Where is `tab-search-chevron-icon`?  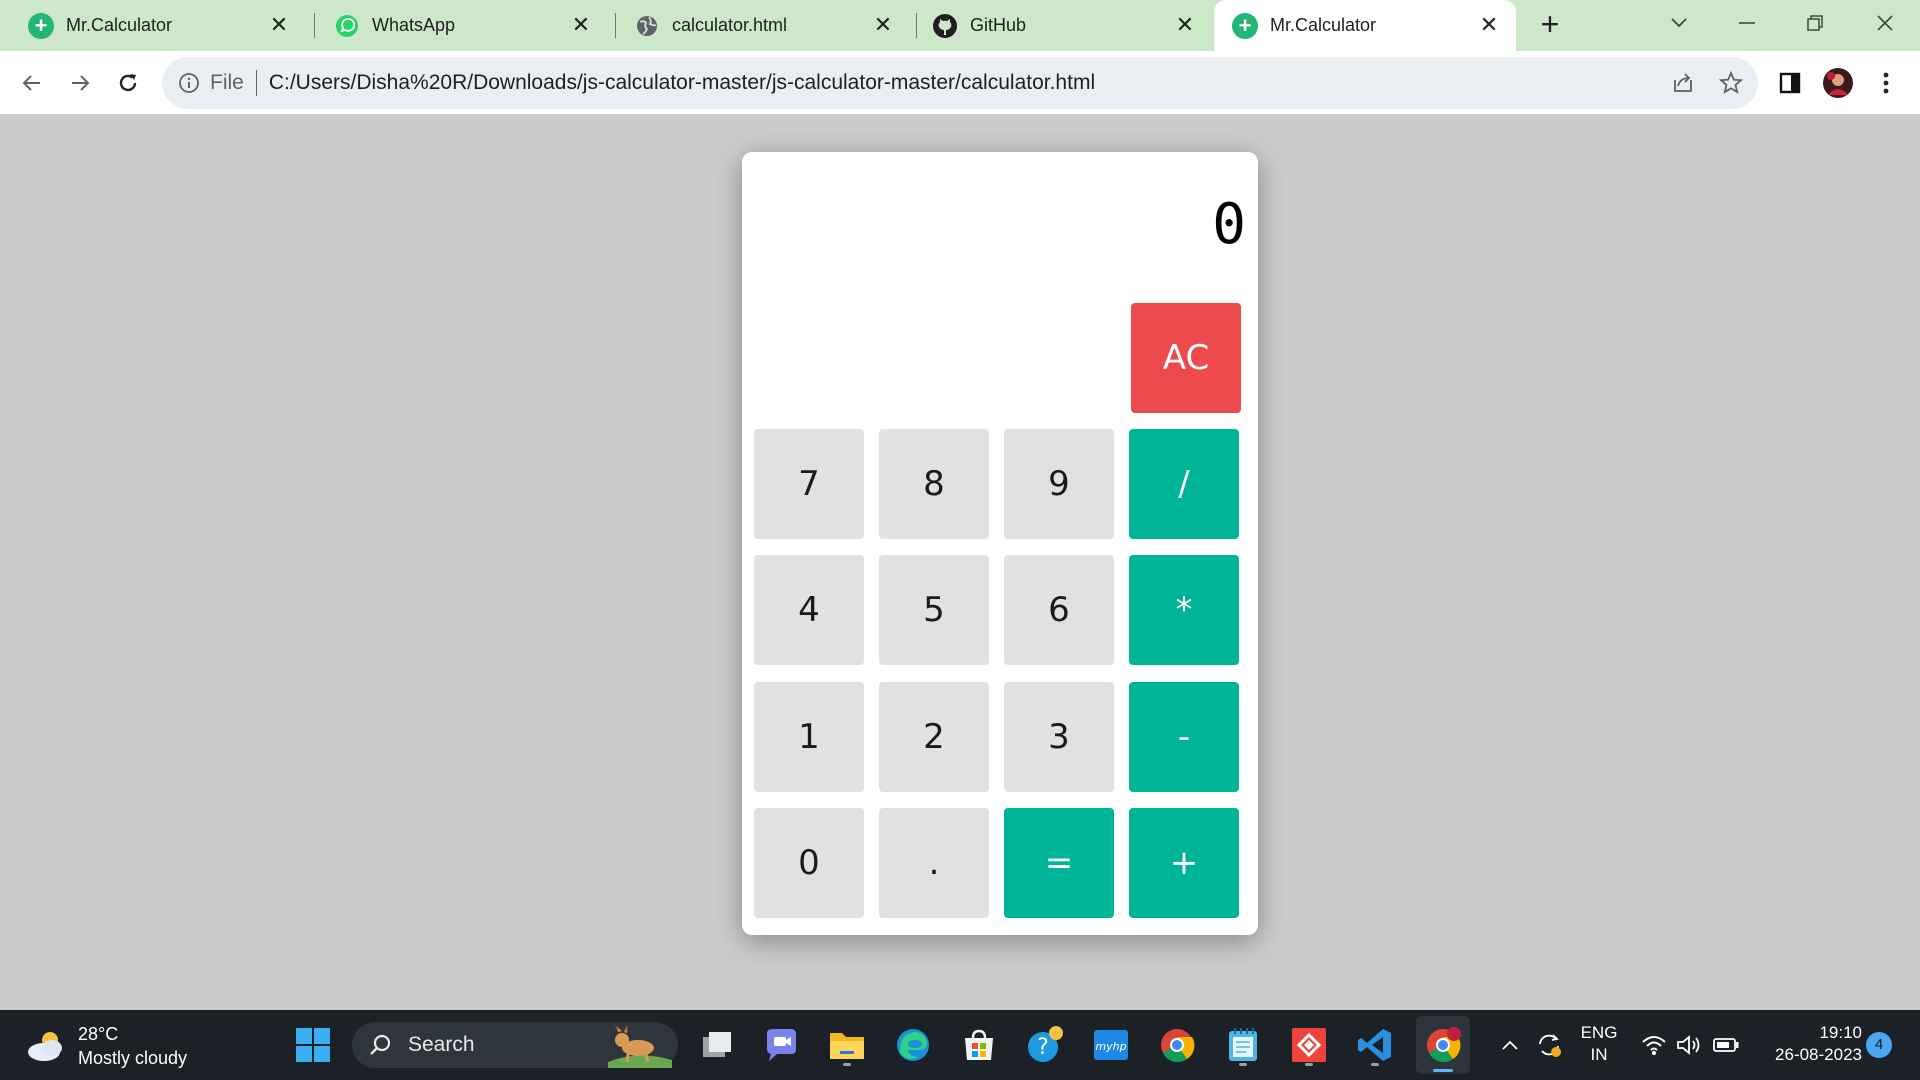 tab-search-chevron-icon is located at coordinates (1679, 23).